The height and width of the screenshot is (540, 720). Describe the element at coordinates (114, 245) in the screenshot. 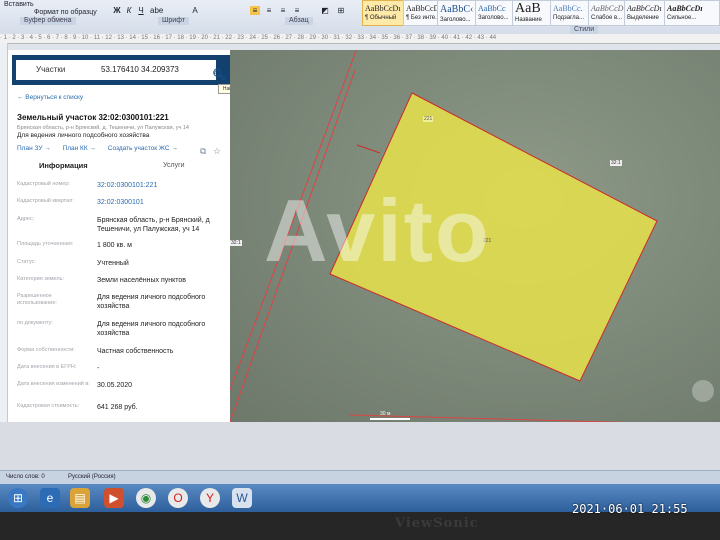

I see `row-value: 1 800 кв. м` at that location.